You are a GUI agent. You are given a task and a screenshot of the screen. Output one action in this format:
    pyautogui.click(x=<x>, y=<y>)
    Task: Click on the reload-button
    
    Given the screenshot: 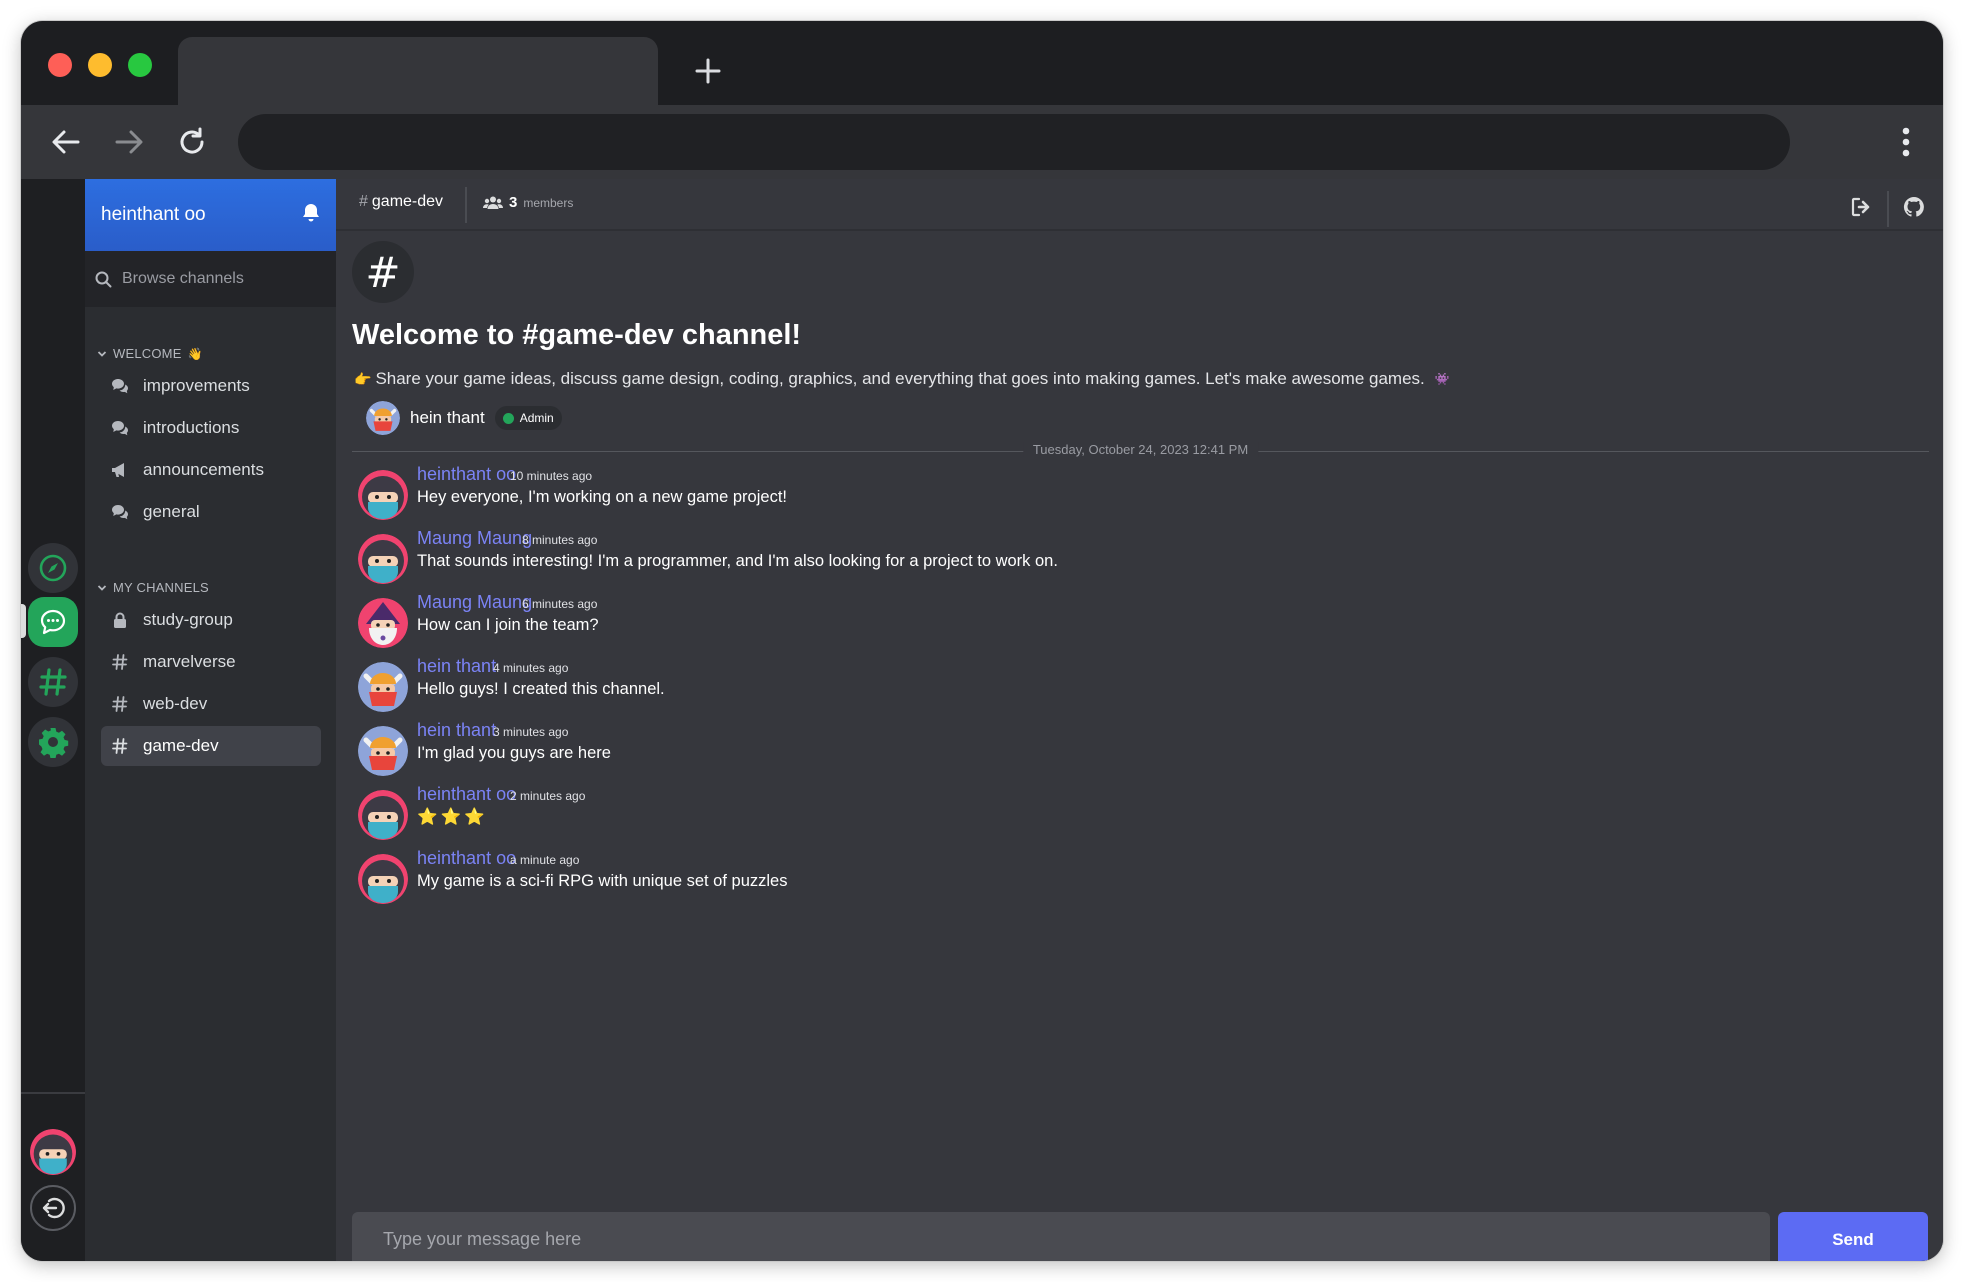 What is the action you would take?
    pyautogui.click(x=192, y=142)
    